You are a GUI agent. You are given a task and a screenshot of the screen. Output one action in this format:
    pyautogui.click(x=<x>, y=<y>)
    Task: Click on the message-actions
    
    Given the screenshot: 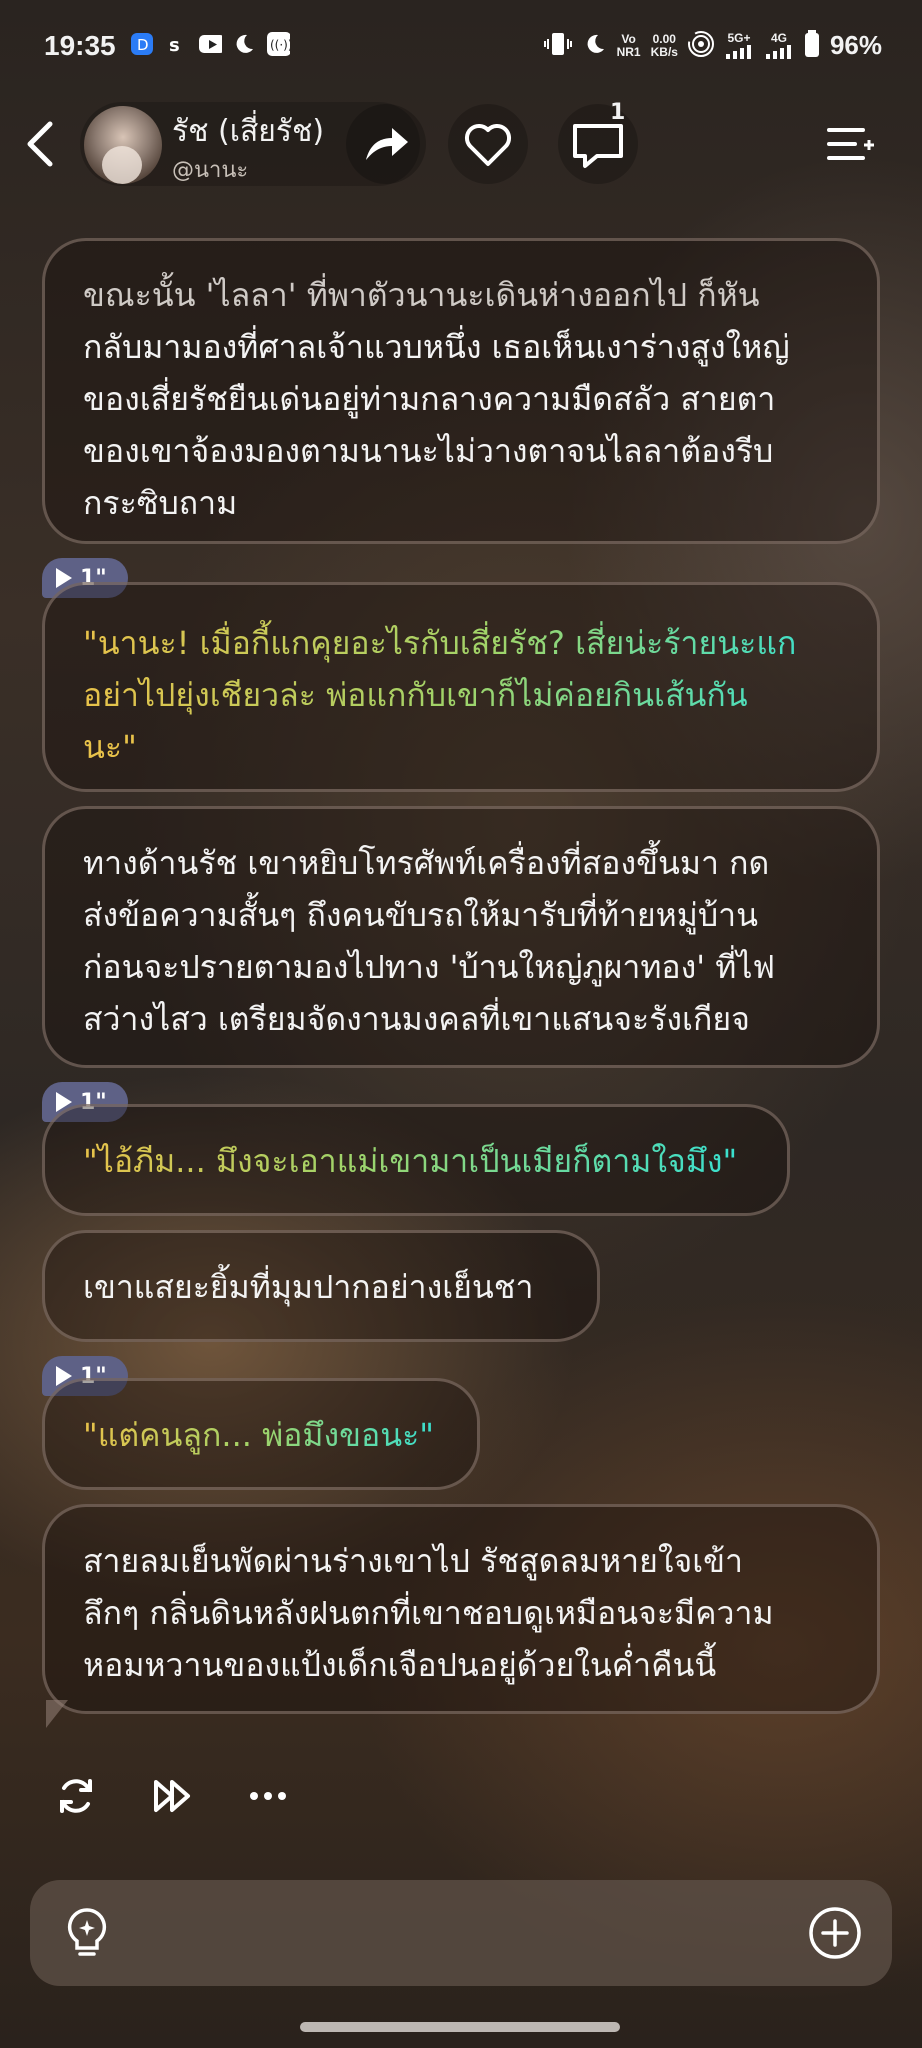 What is the action you would take?
    pyautogui.click(x=172, y=1796)
    